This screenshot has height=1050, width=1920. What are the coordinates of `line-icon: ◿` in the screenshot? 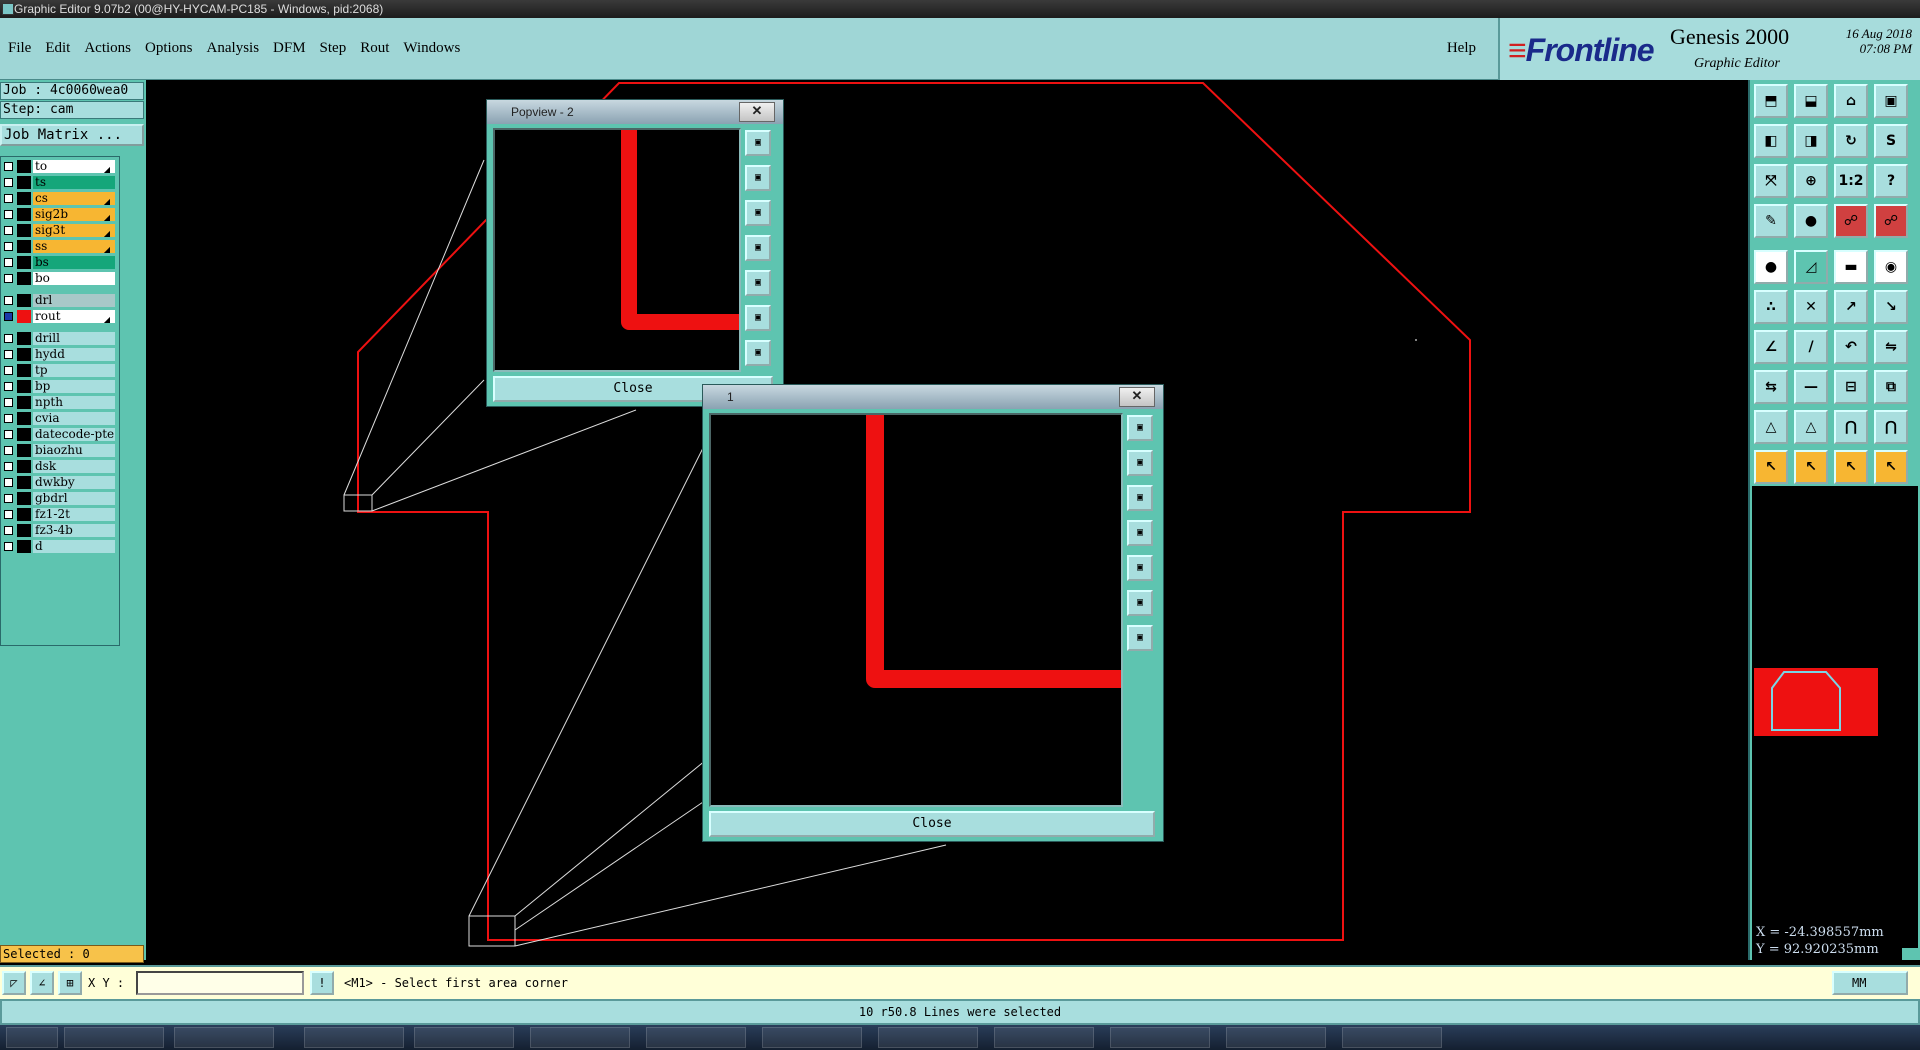 It's located at (1811, 267).